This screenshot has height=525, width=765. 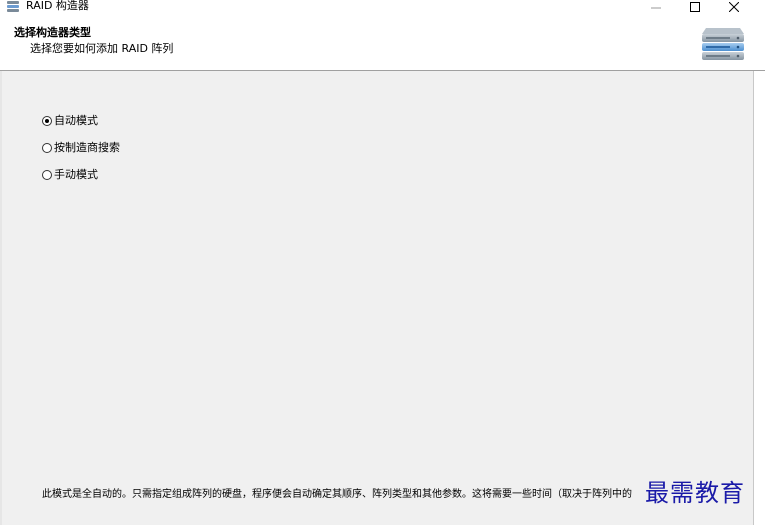 I want to click on radio-label: 自动模式, so click(x=76, y=120).